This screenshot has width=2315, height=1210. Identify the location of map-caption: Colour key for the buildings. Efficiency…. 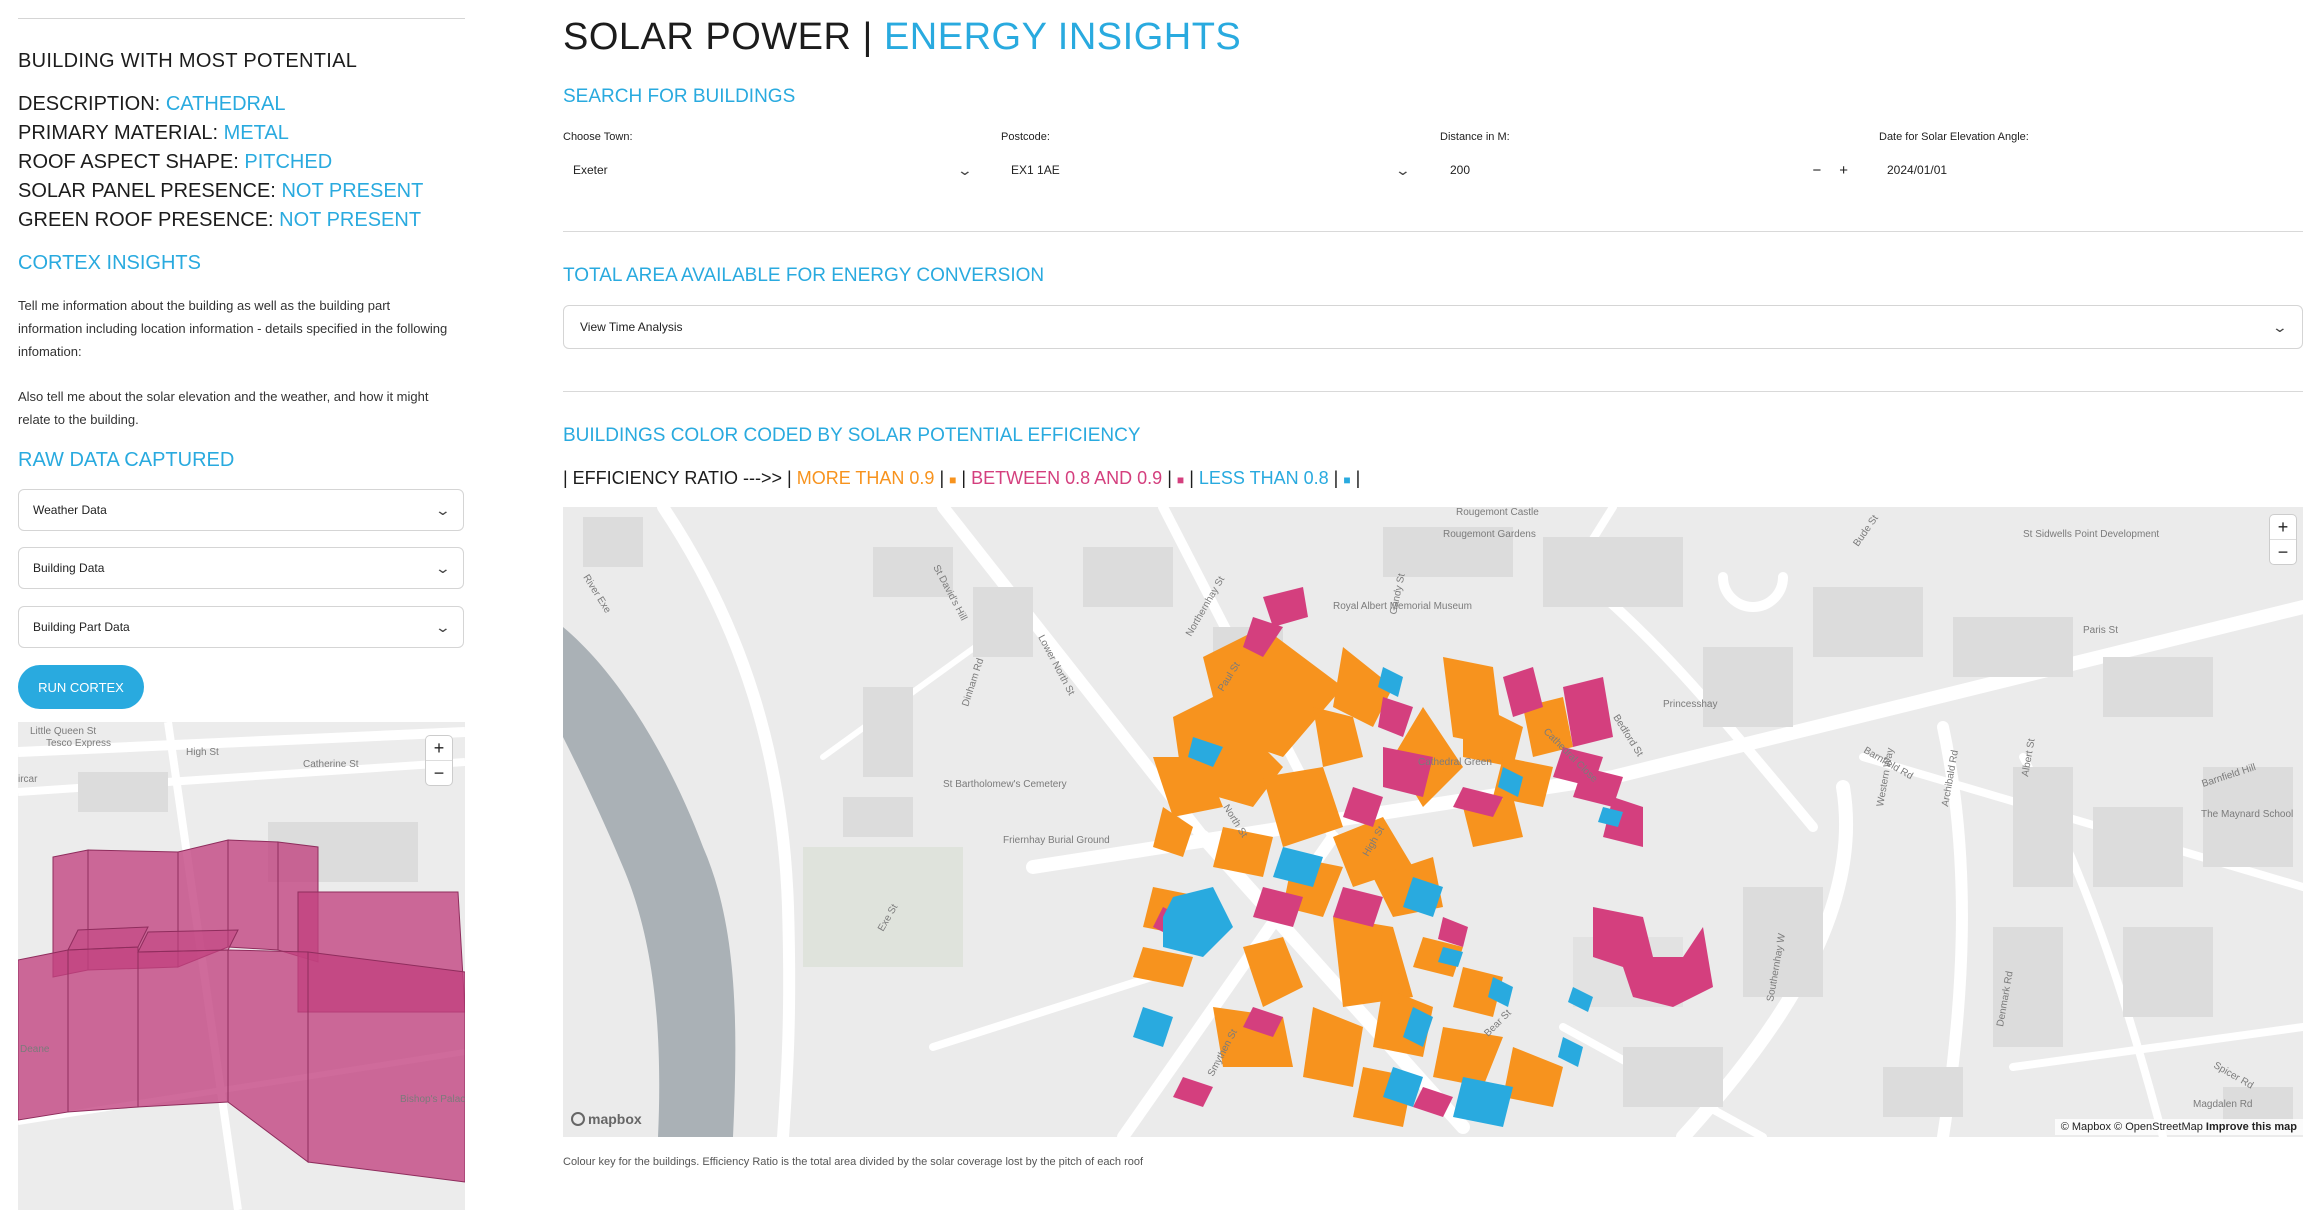
(853, 1162).